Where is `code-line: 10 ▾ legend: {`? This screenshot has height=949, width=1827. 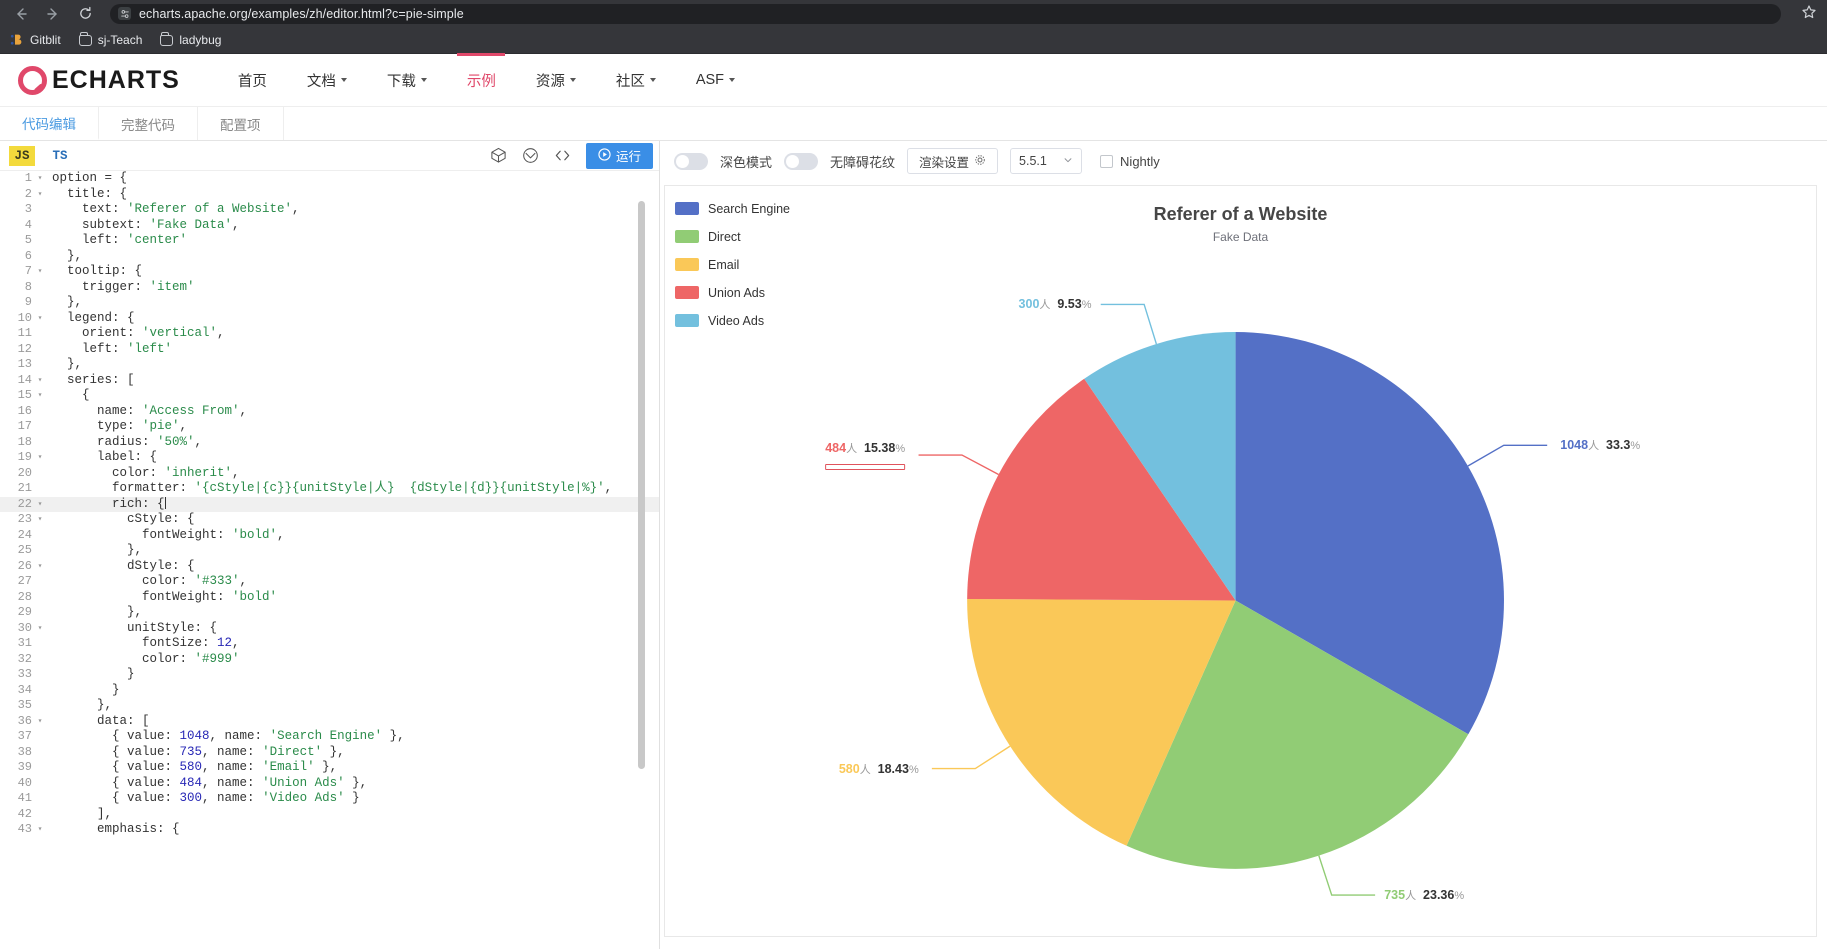 code-line: 10 ▾ legend: { is located at coordinates (329, 319).